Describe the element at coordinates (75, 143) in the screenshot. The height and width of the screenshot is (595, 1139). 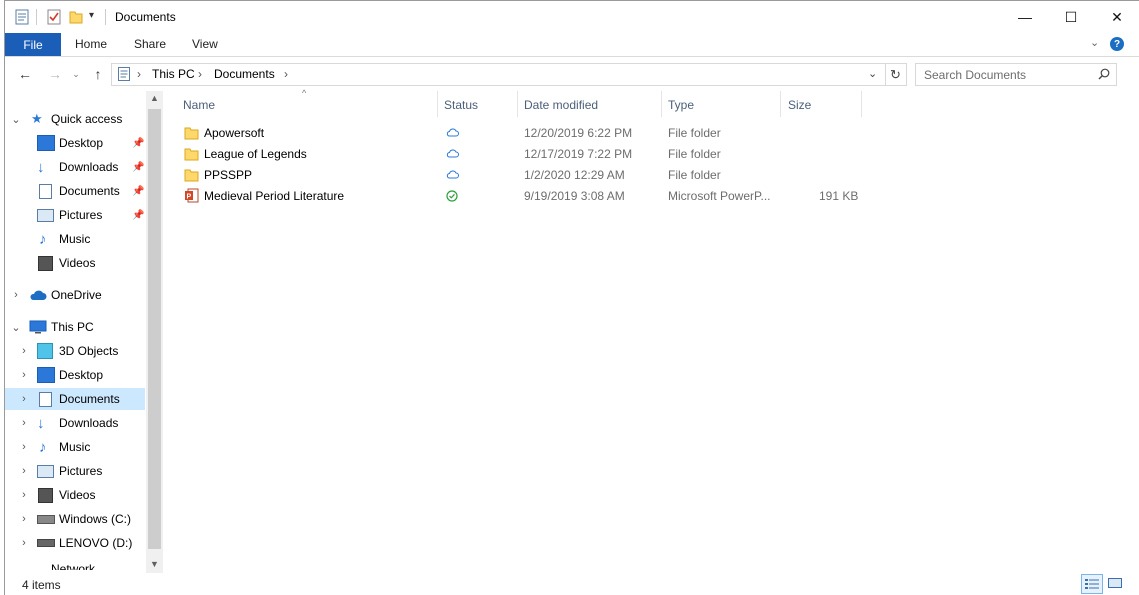
I see `nav-quick-desktop: Desktop 📌` at that location.